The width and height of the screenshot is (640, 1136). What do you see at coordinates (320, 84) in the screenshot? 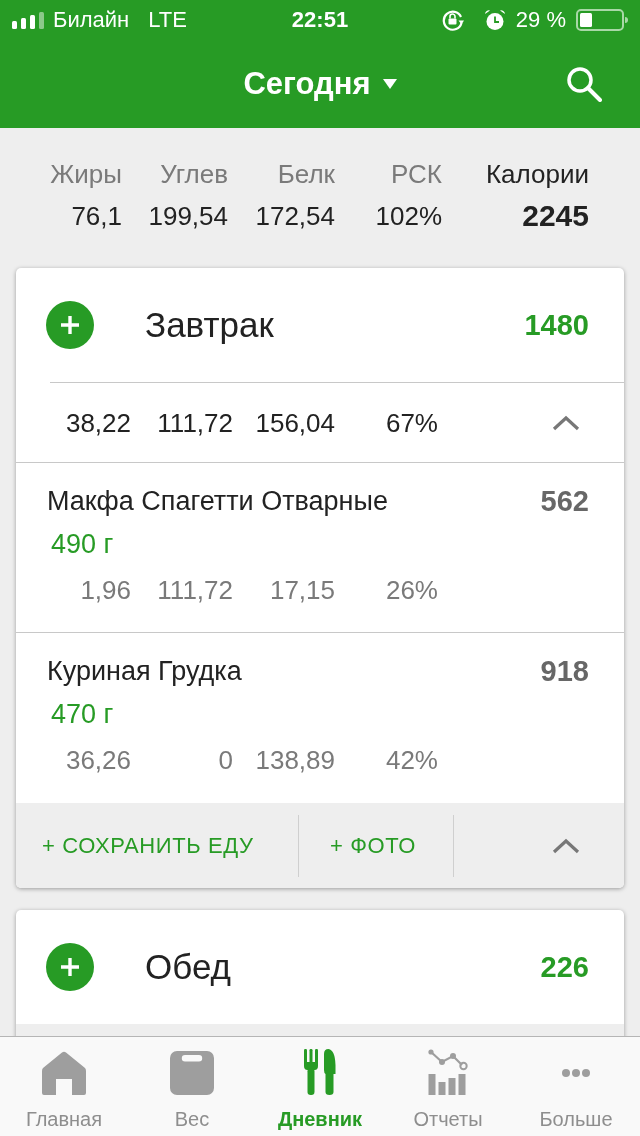
I see `date-dropdown: Сегодня` at bounding box center [320, 84].